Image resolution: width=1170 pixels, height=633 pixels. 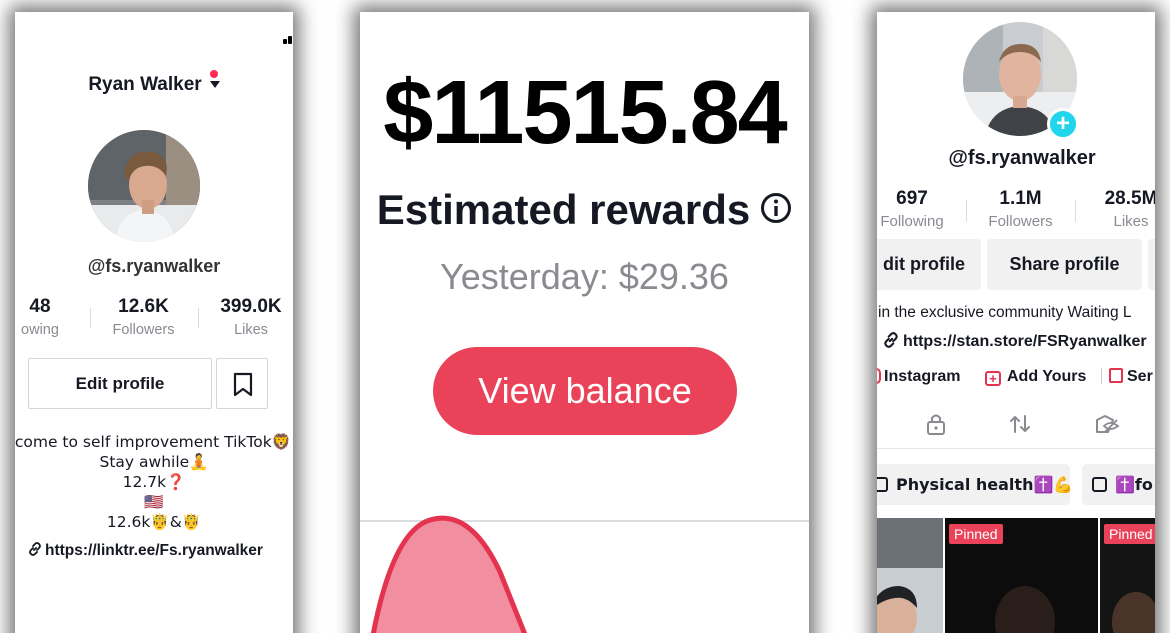 I want to click on bio-line: Stay awhile🧘, so click(x=154, y=462).